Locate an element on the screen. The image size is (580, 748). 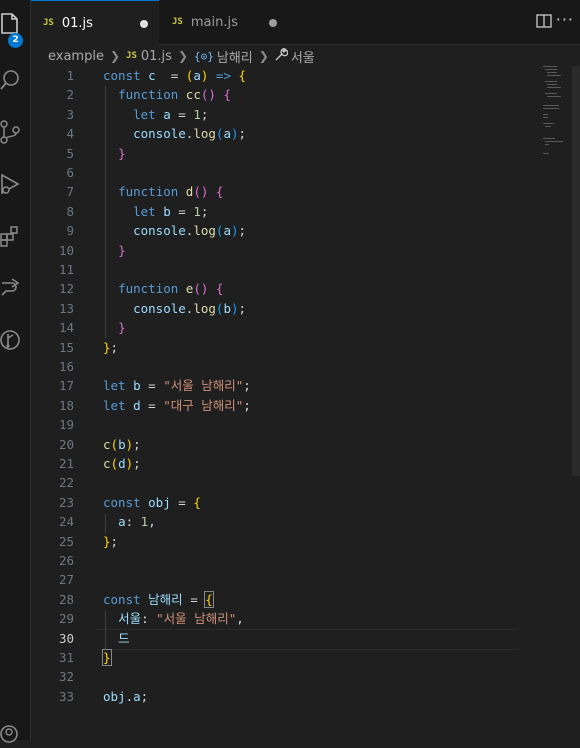
line-number: 8 is located at coordinates (70, 211).